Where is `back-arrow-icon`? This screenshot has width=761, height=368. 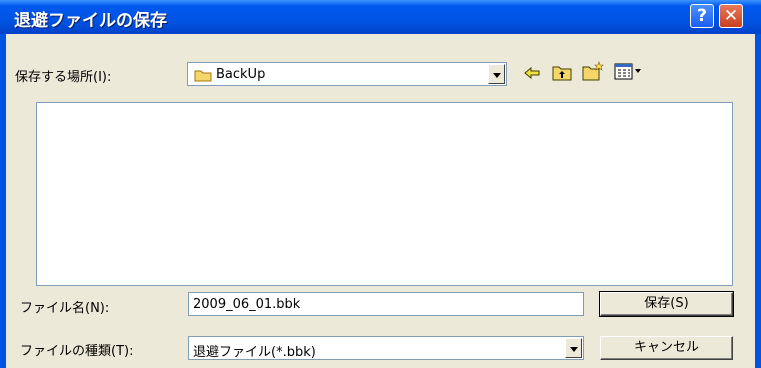 back-arrow-icon is located at coordinates (532, 73).